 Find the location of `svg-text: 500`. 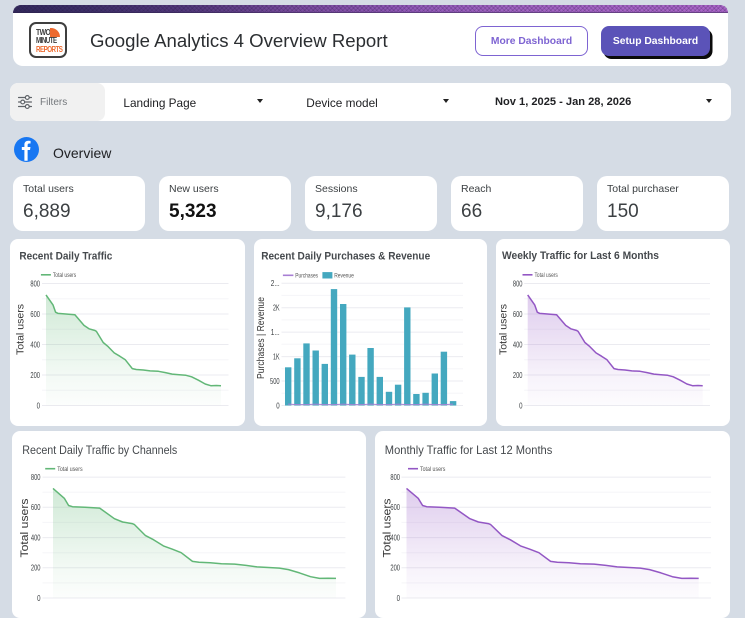

svg-text: 500 is located at coordinates (275, 380).